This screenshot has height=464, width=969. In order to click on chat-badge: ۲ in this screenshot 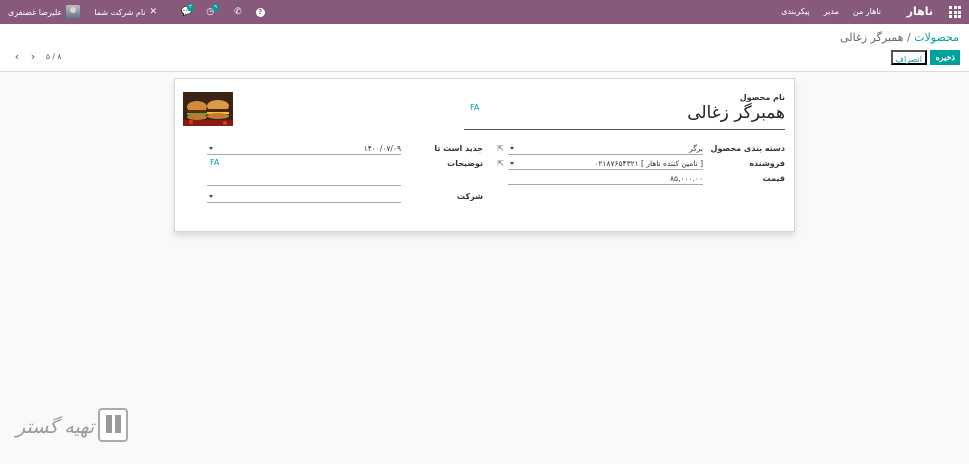, I will do `click(190, 7)`.